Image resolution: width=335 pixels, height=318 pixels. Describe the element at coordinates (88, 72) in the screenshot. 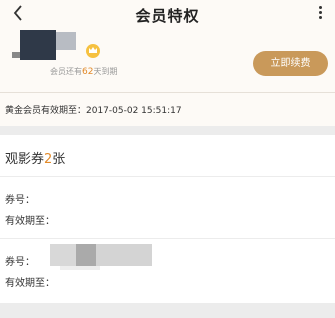

I see `expire-days: 62` at that location.